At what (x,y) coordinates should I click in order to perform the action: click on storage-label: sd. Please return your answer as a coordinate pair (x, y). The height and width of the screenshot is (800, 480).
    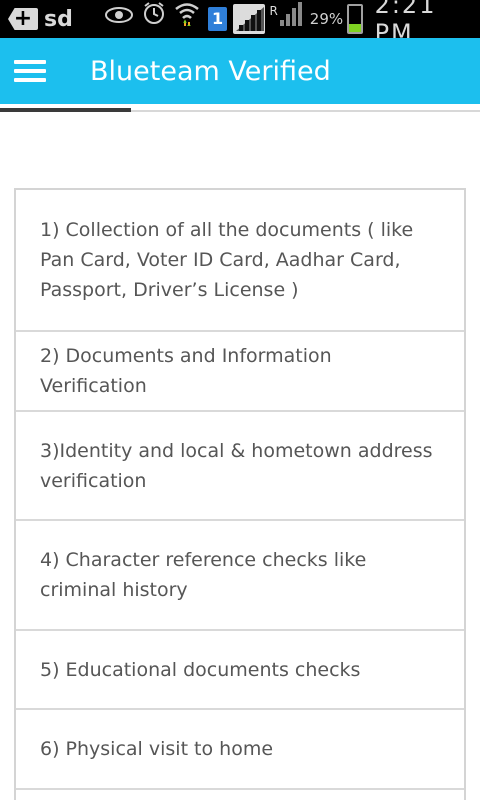
    Looking at the image, I should click on (58, 19).